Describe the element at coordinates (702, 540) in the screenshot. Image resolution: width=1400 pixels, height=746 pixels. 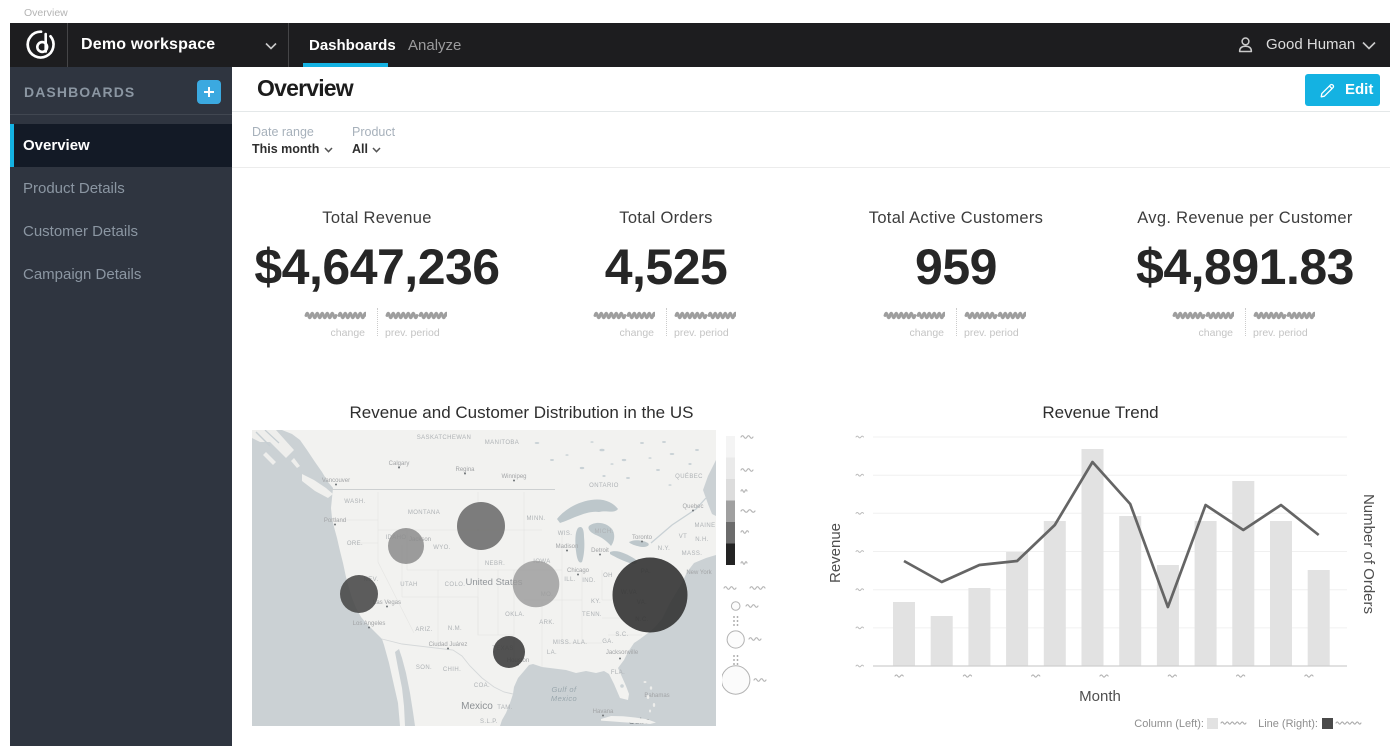
I see `svg-text: N.H.` at that location.